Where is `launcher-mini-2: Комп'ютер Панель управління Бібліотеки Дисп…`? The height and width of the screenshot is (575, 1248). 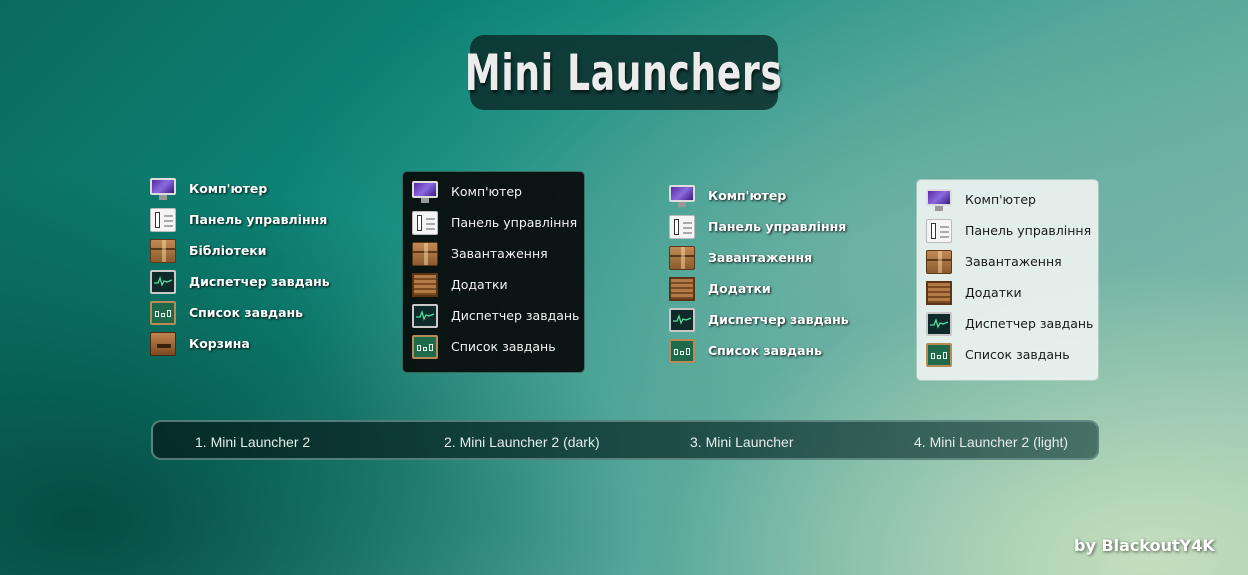
launcher-mini-2: Комп'ютер Панель управління Бібліотеки Дисп… is located at coordinates (240, 266).